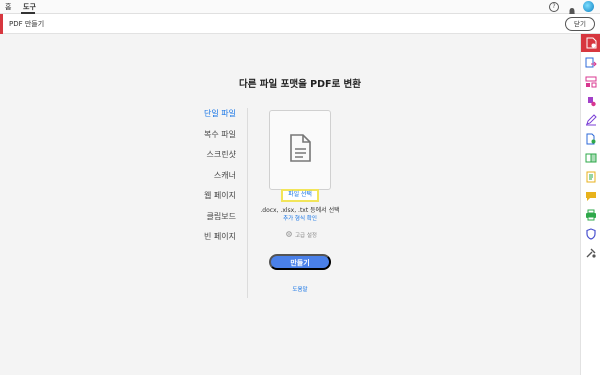 The height and width of the screenshot is (375, 600). I want to click on advanced-settings-label: 고급 설정, so click(306, 236).